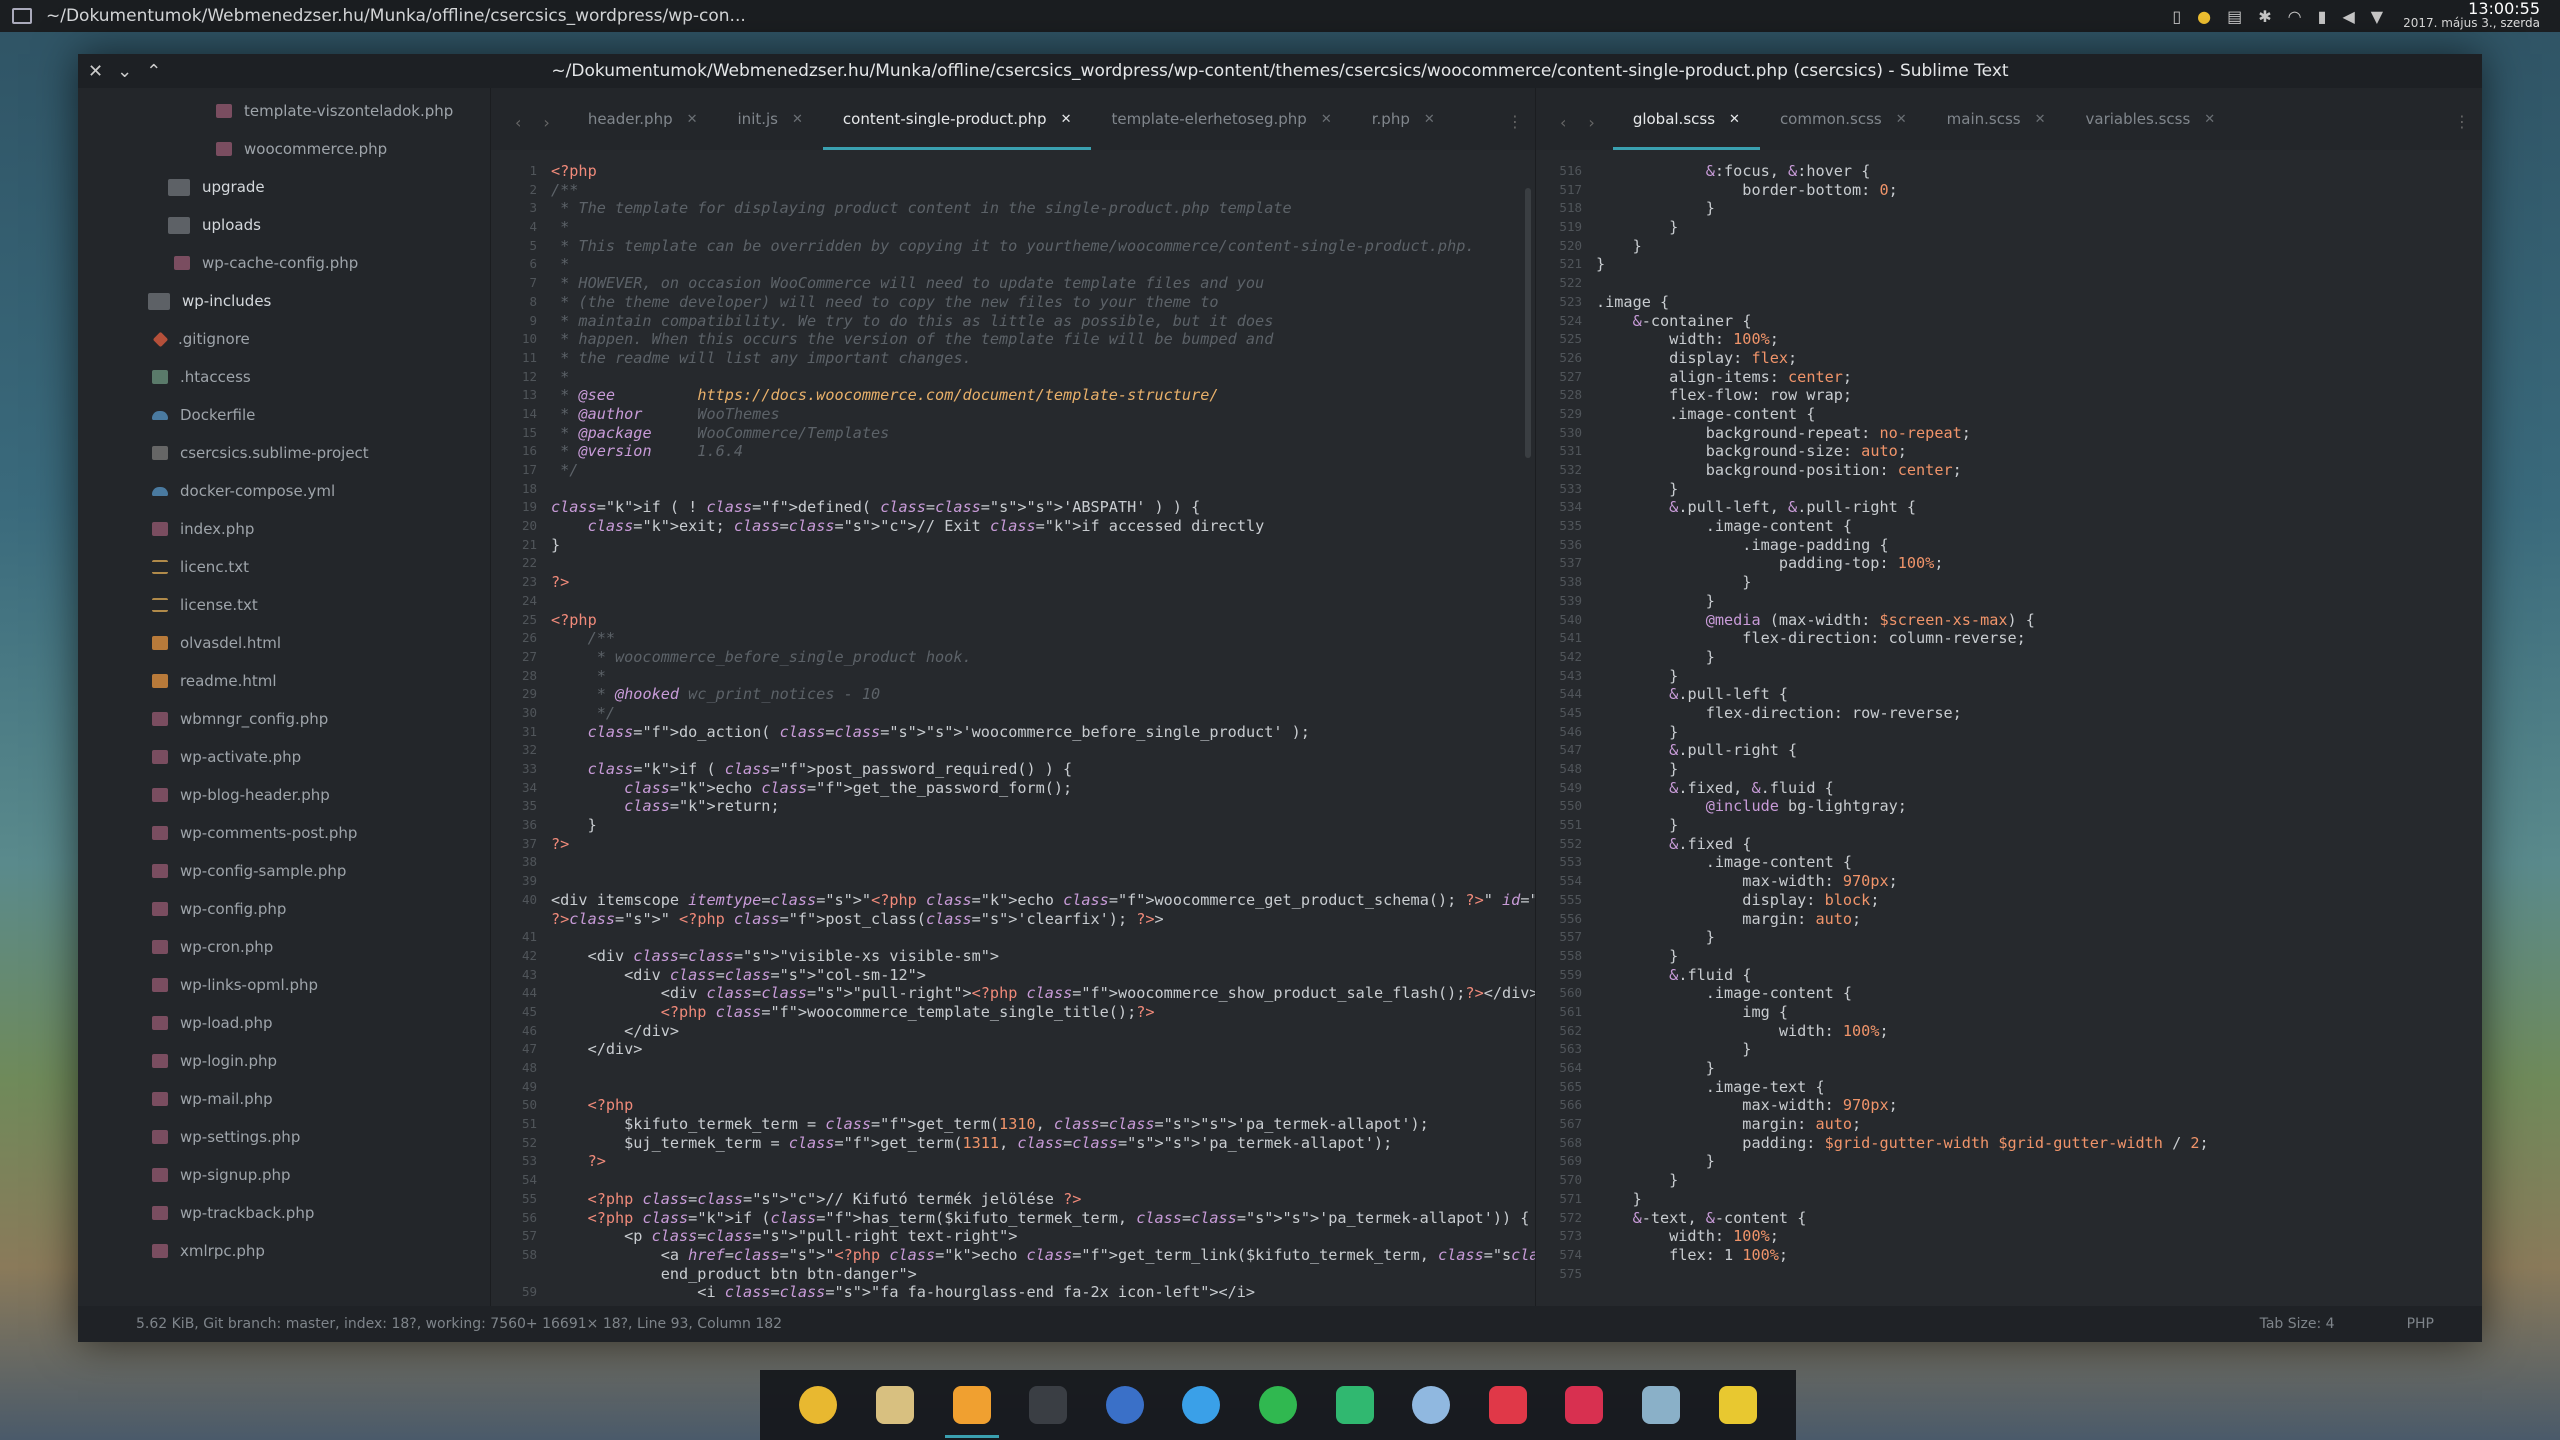 Image resolution: width=2560 pixels, height=1440 pixels. I want to click on sidebar-file: wp-signup.php, so click(284, 1175).